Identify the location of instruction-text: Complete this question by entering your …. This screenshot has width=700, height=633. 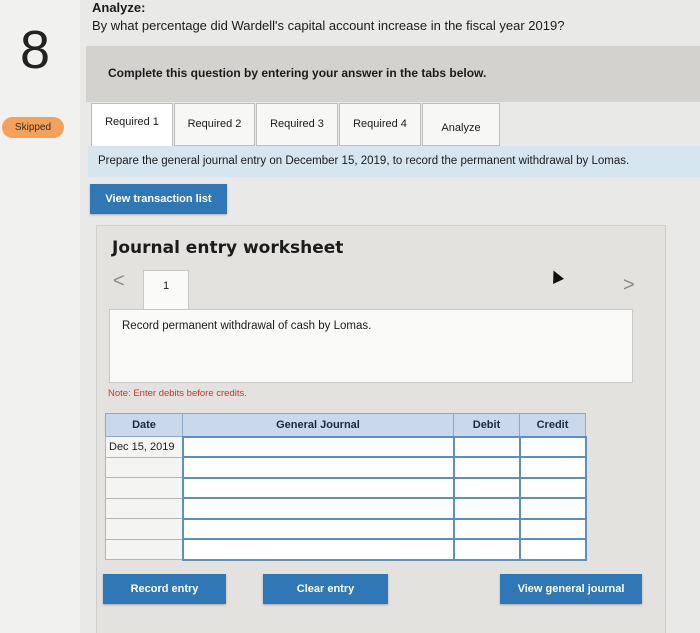
(297, 73).